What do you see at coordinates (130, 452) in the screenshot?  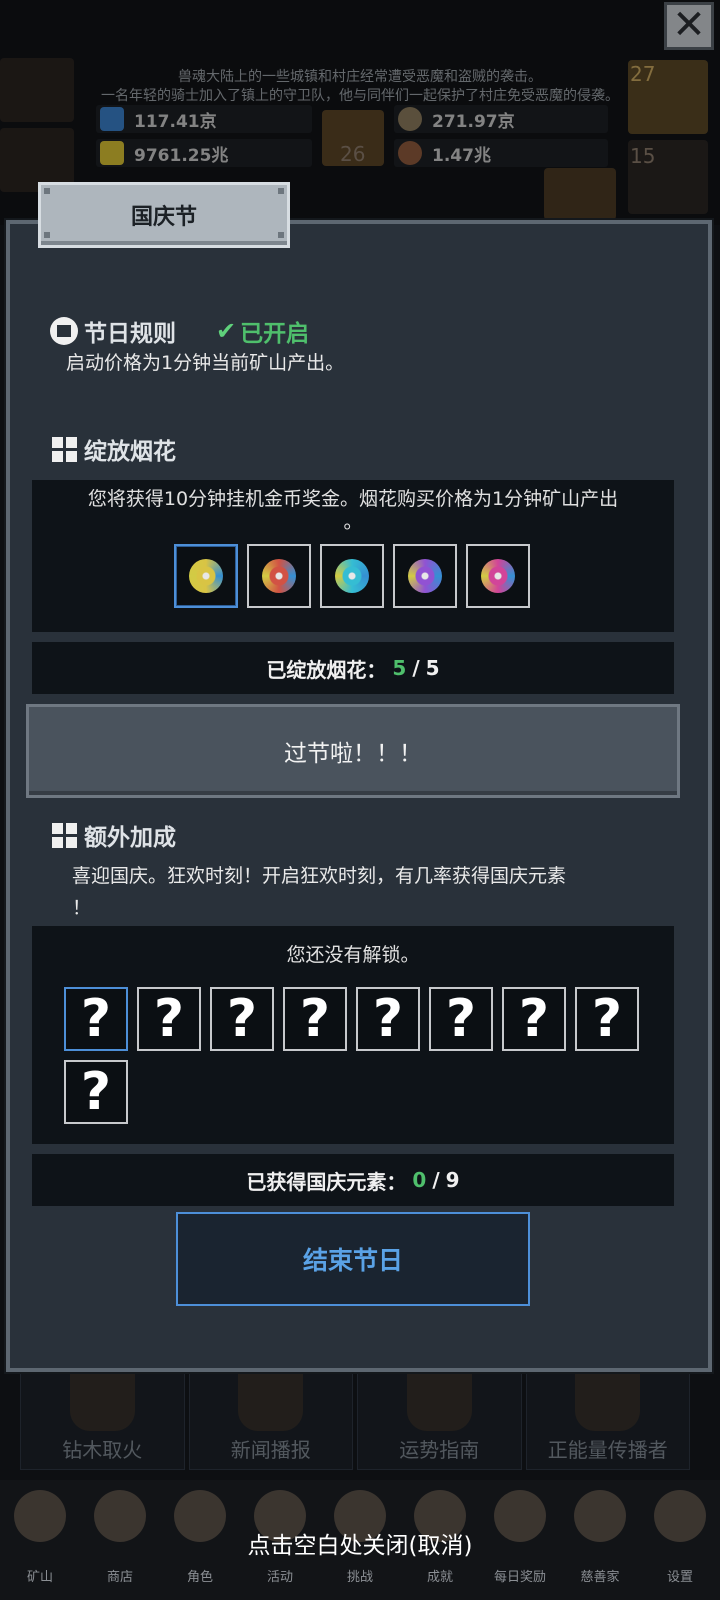 I see `fireworks-heading-text: 绽放烟花` at bounding box center [130, 452].